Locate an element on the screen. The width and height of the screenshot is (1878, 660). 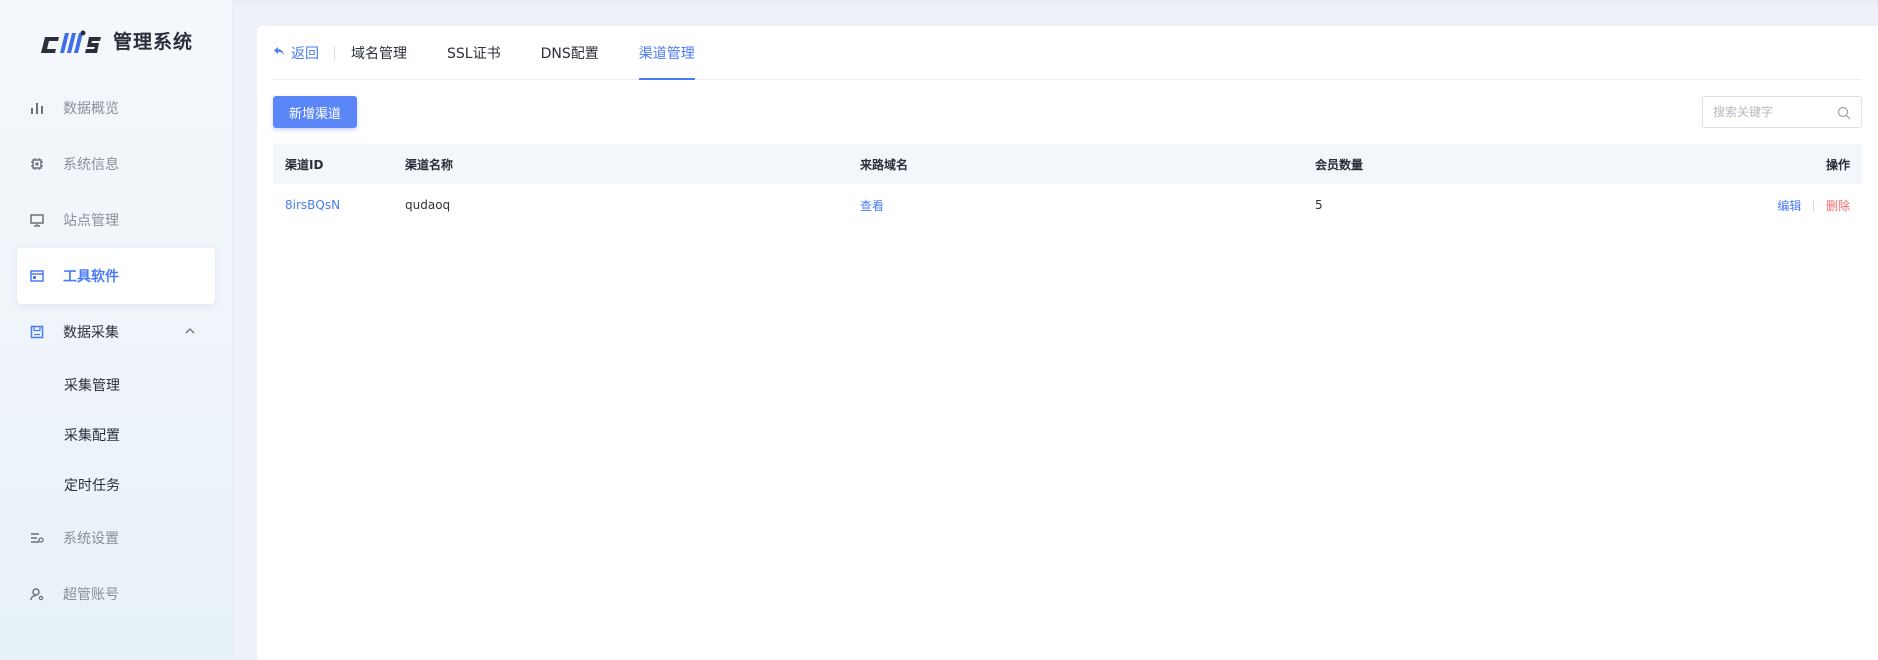
settings-sliders-icon is located at coordinates (37, 538).